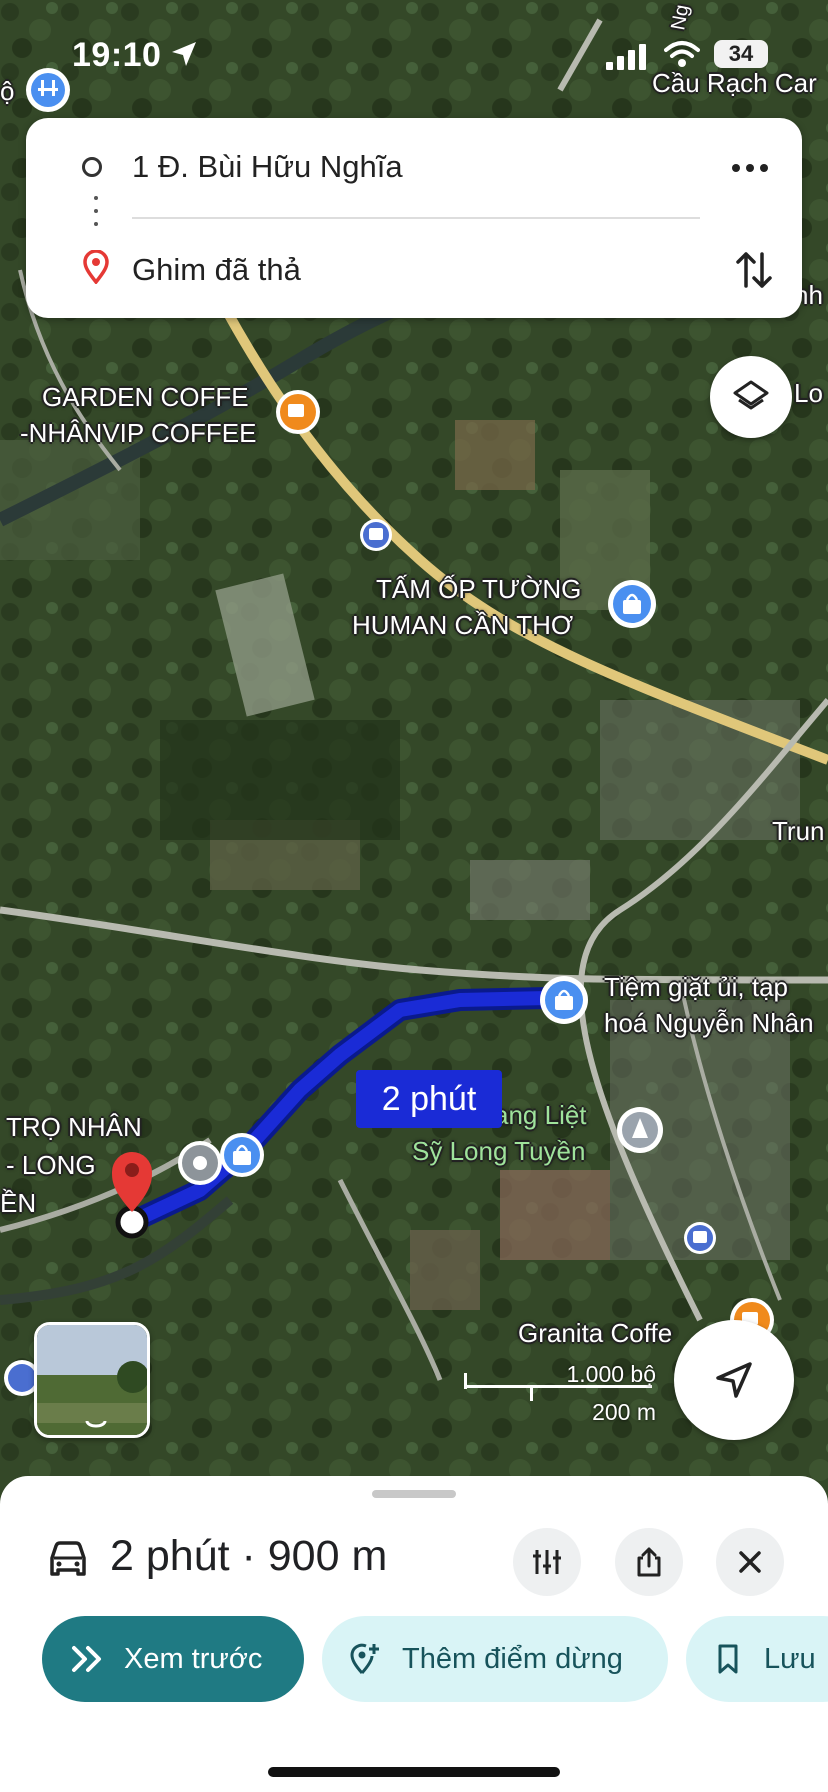  I want to click on cafe-poi-icon, so click(298, 412).